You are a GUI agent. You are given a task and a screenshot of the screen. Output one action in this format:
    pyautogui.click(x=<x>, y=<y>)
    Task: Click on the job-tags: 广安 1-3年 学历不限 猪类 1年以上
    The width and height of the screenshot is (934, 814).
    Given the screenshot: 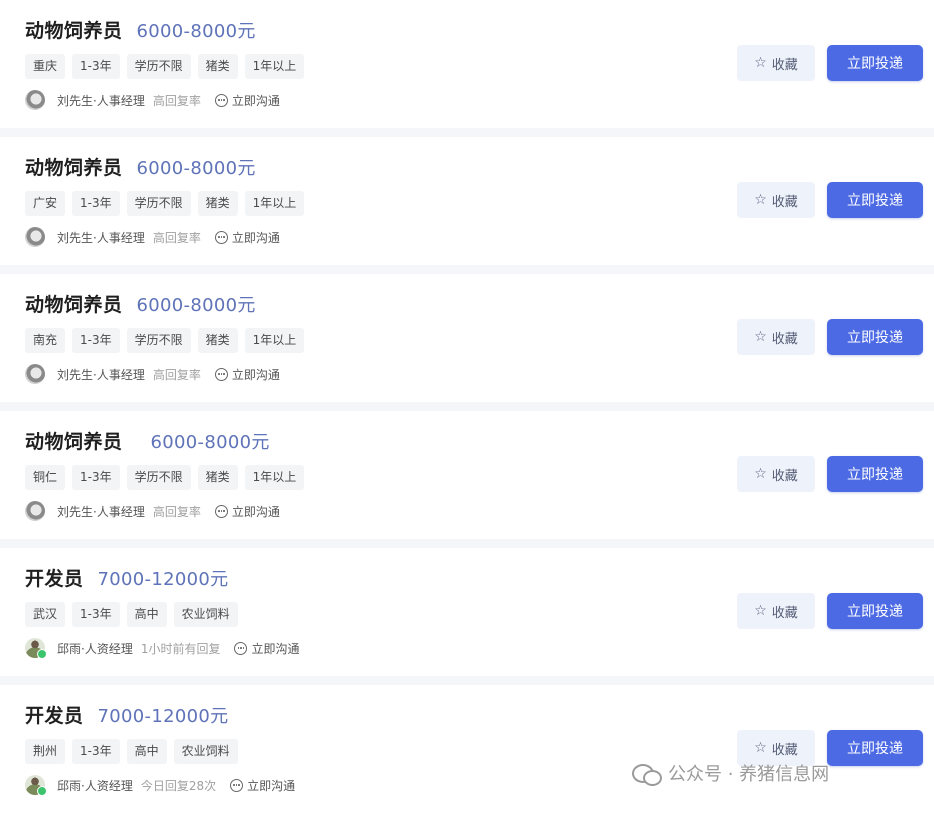 What is the action you would take?
    pyautogui.click(x=165, y=203)
    